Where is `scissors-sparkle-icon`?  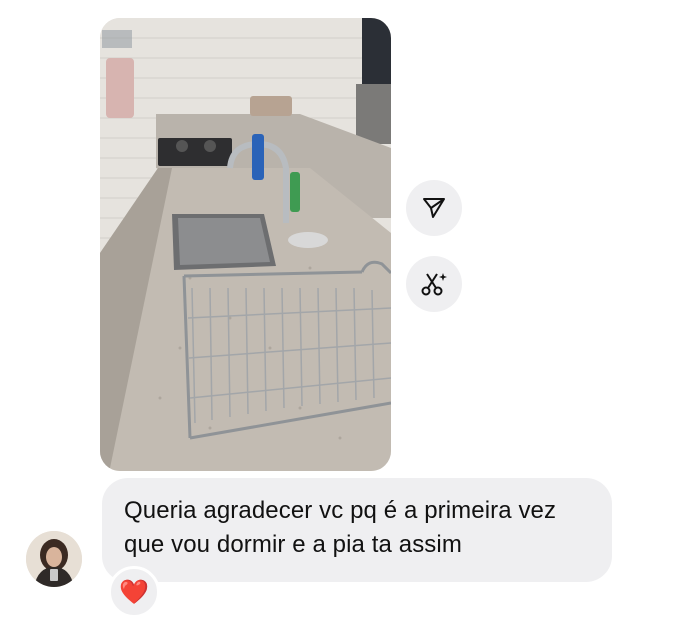
scissors-sparkle-icon is located at coordinates (434, 284).